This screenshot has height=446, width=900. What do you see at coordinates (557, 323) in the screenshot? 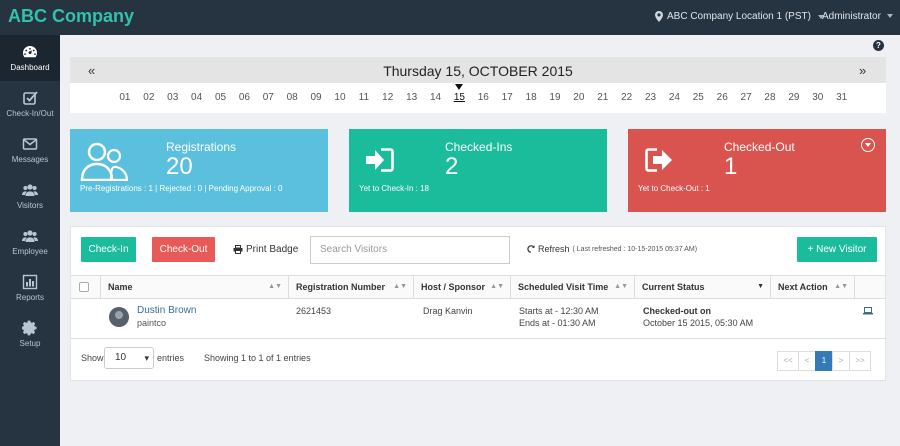
I see `visit-end: Ends at - 01:30 AM` at bounding box center [557, 323].